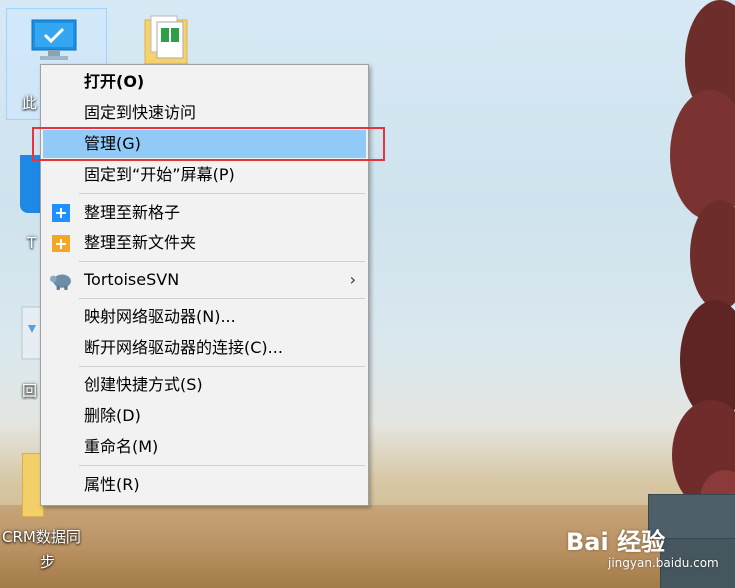 This screenshot has height=588, width=735. I want to click on menu-item-label: 重命名(M), so click(121, 446).